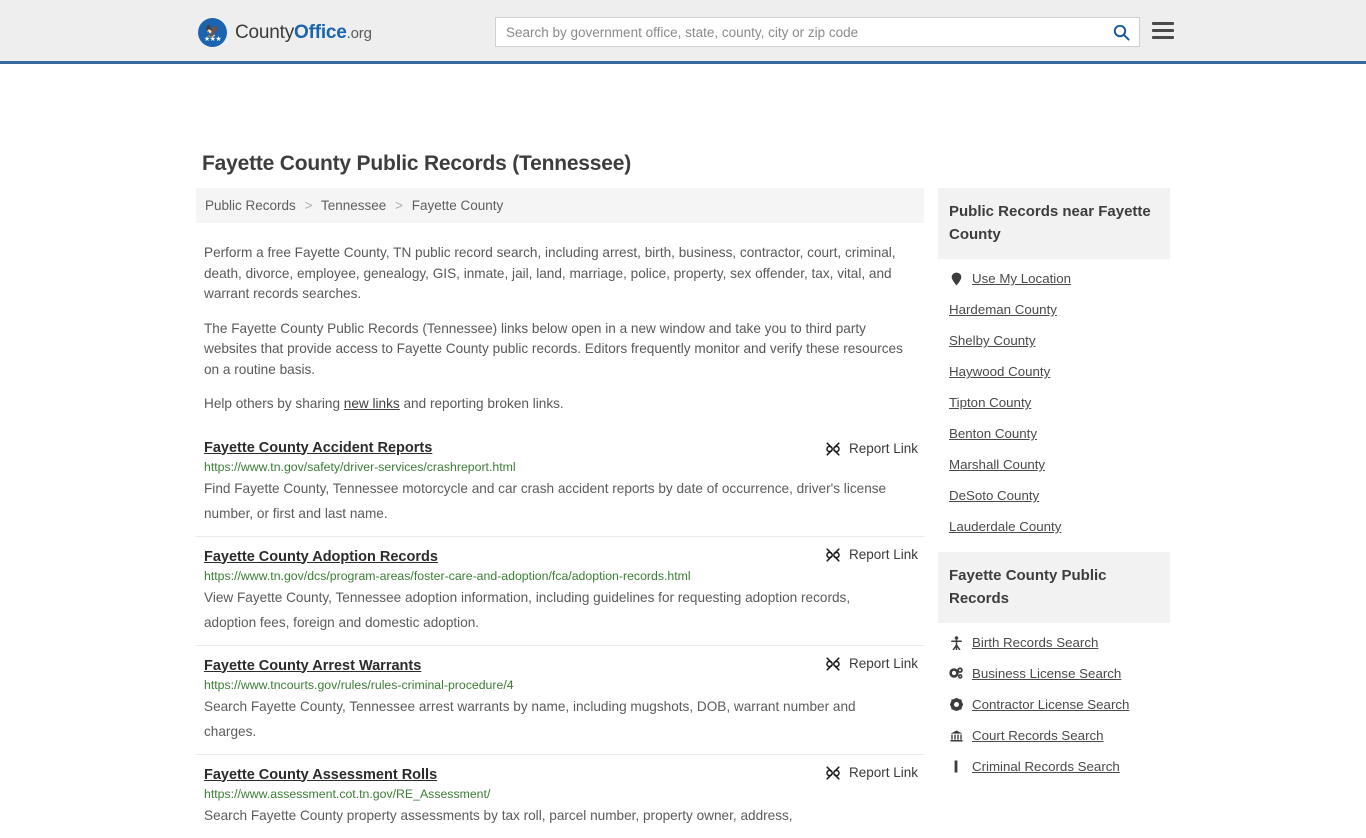 This screenshot has height=838, width=1366. What do you see at coordinates (1046, 766) in the screenshot?
I see `records-item-label: Criminal Records Search` at bounding box center [1046, 766].